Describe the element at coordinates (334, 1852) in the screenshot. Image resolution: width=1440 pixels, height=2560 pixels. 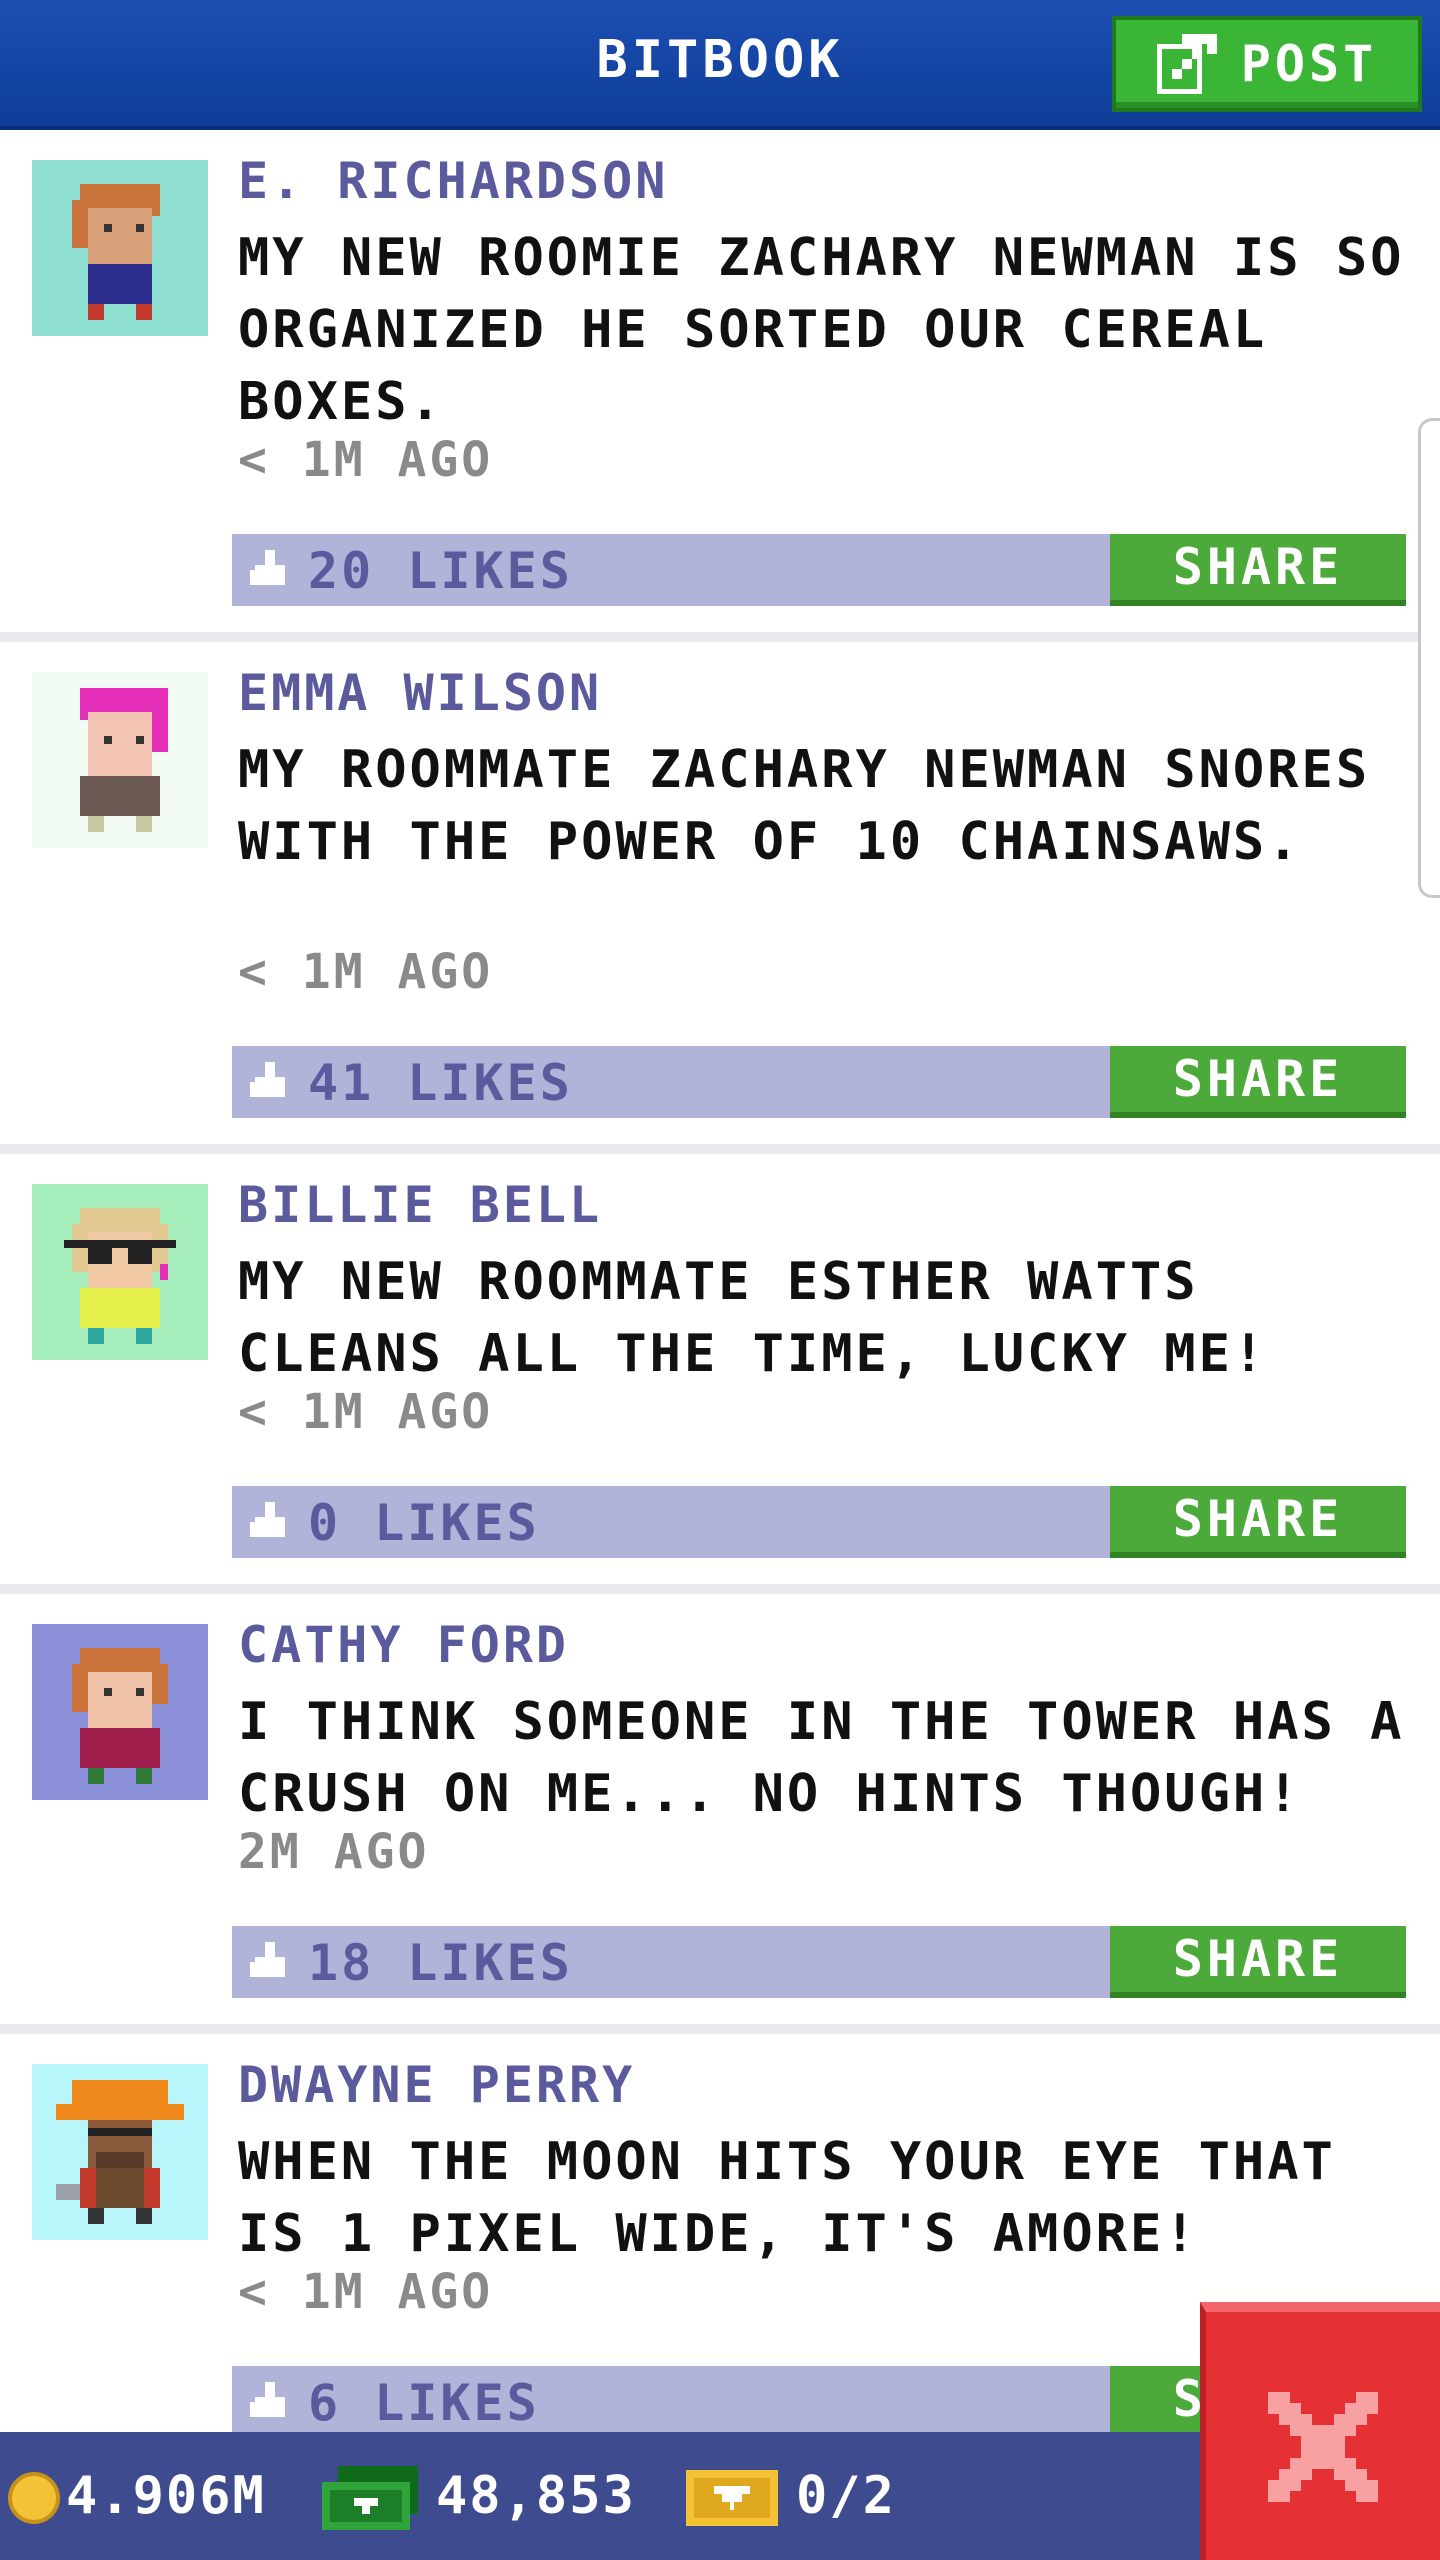
I see `post-time: 2M AGO` at that location.